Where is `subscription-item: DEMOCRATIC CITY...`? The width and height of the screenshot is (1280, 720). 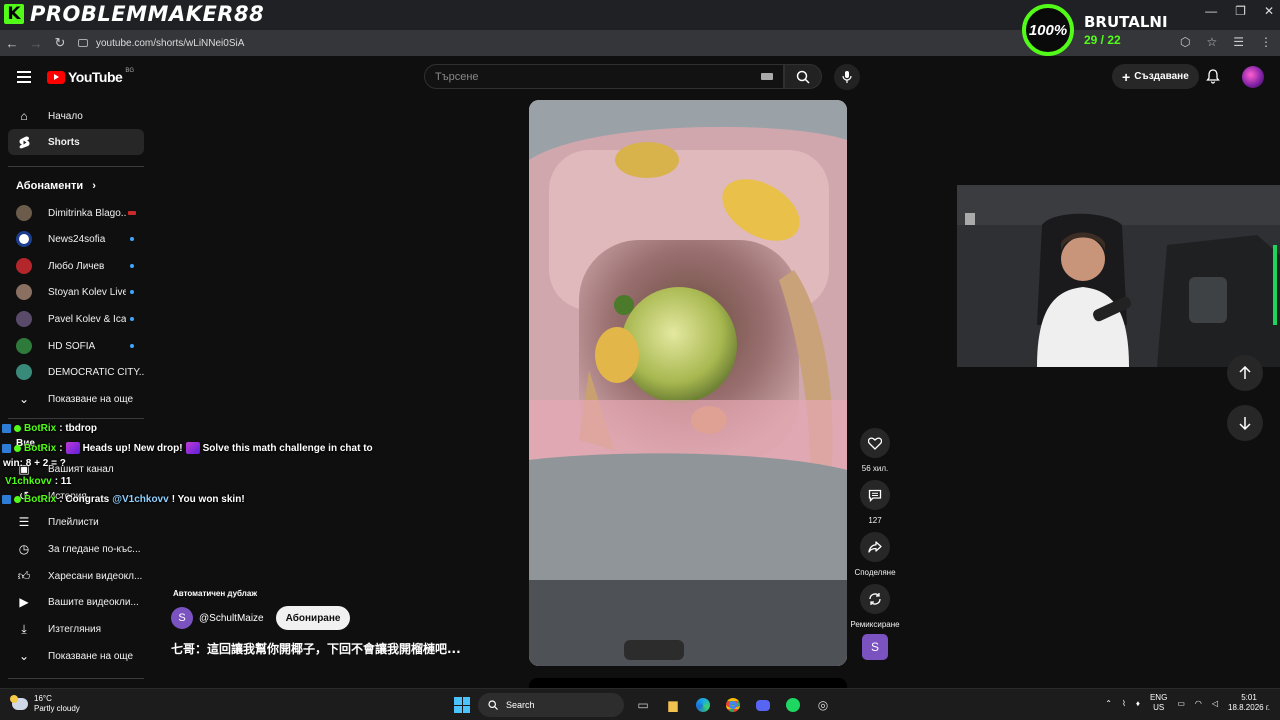
subscription-item: DEMOCRATIC CITY... is located at coordinates (76, 372).